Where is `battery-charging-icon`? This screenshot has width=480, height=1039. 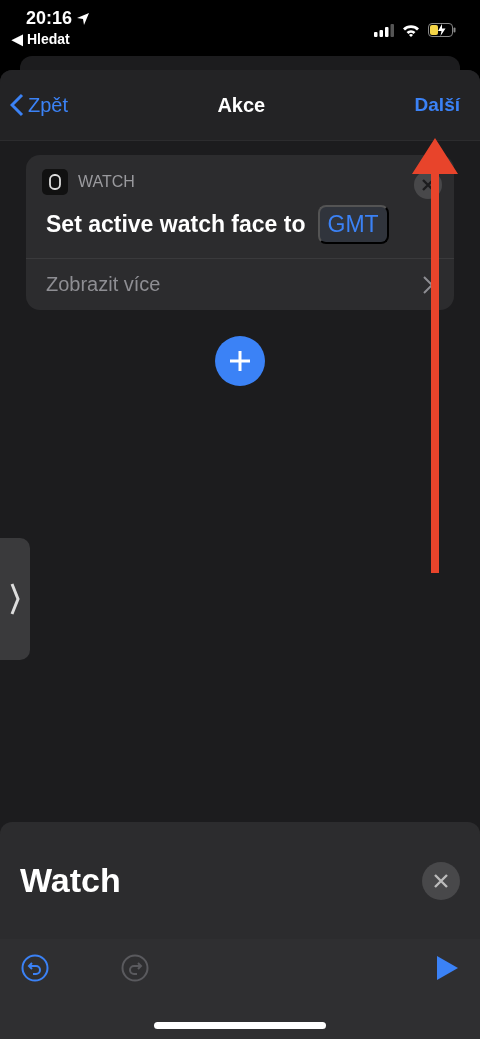 battery-charging-icon is located at coordinates (442, 30).